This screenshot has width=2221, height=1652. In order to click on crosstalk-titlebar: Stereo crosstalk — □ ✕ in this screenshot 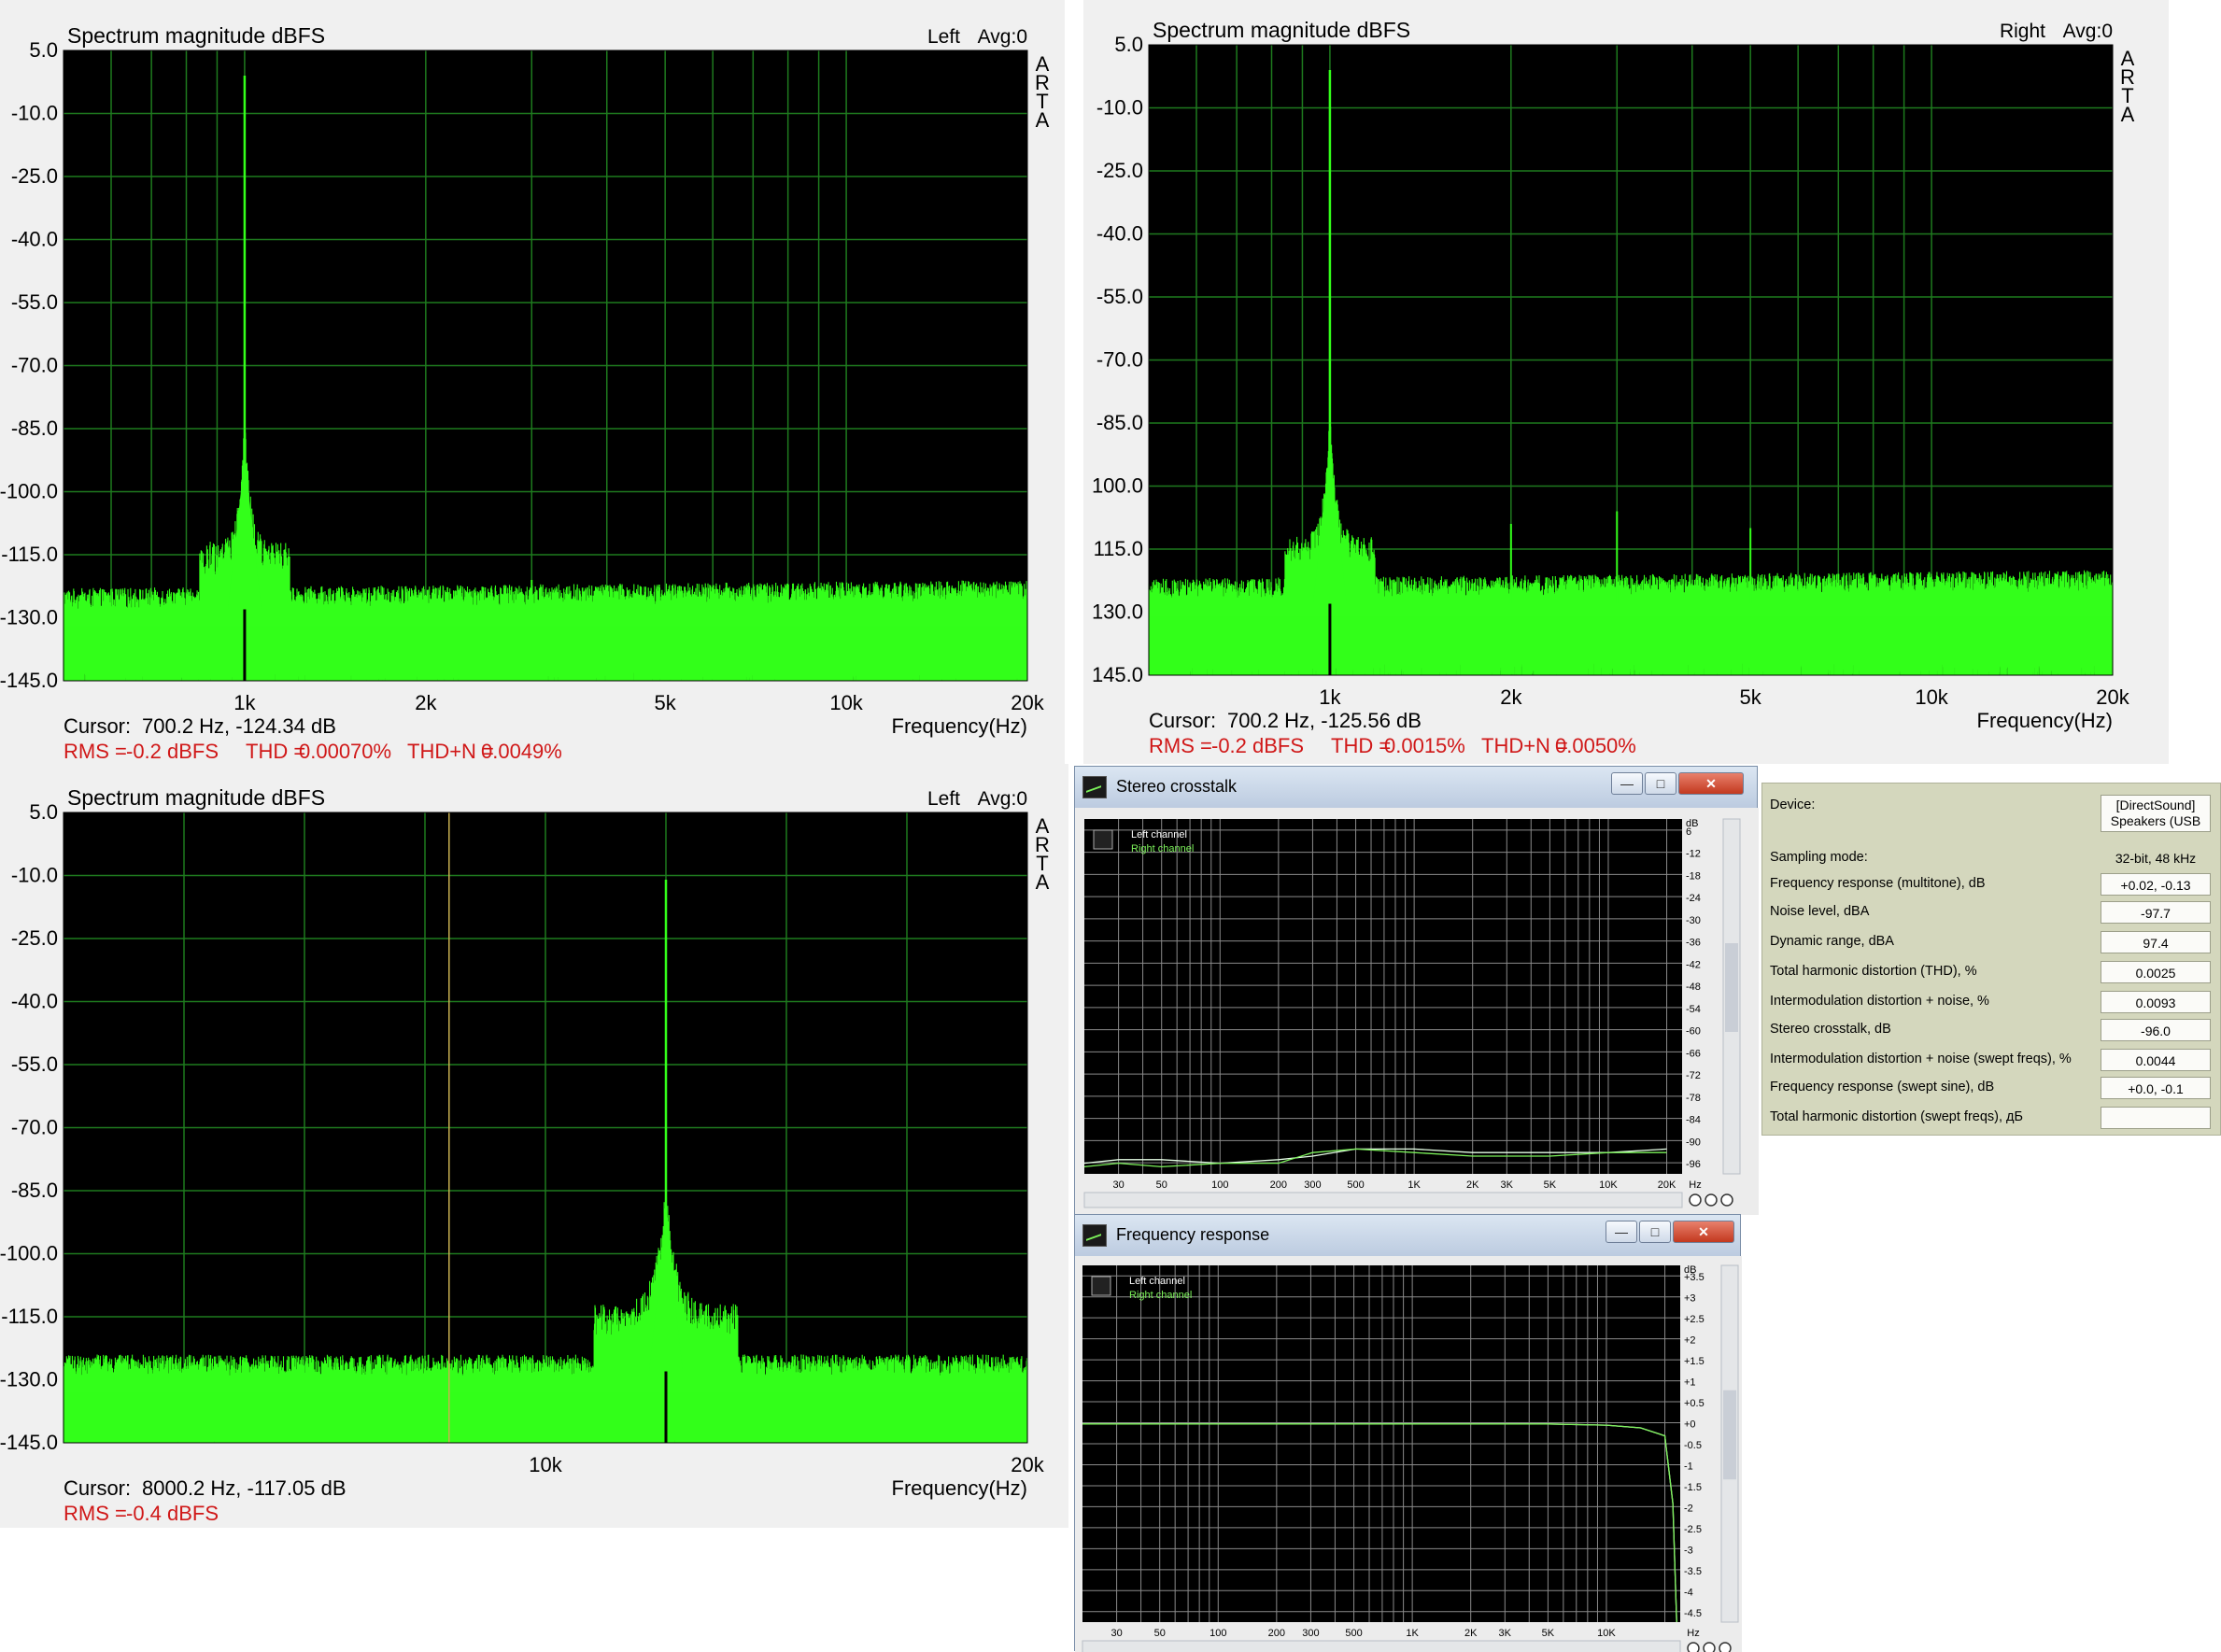, I will do `click(1416, 787)`.